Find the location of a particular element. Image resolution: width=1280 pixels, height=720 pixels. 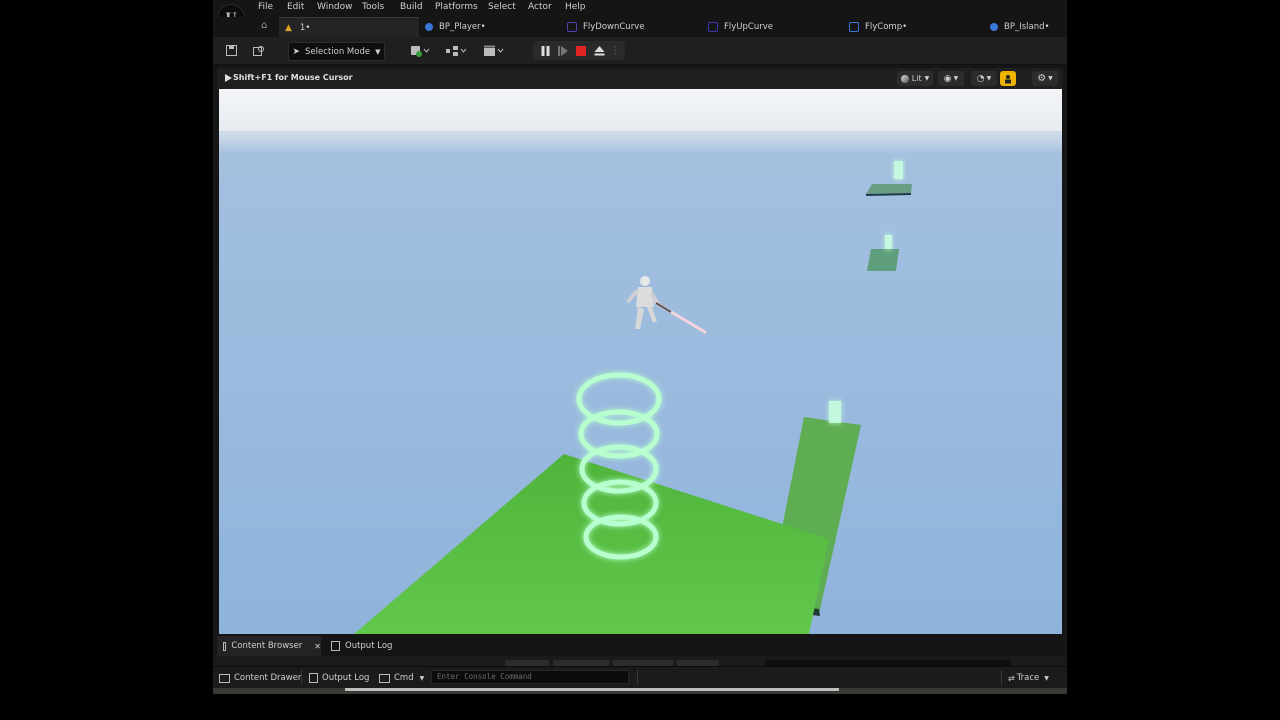

level-icon: ▲ is located at coordinates (288, 27).